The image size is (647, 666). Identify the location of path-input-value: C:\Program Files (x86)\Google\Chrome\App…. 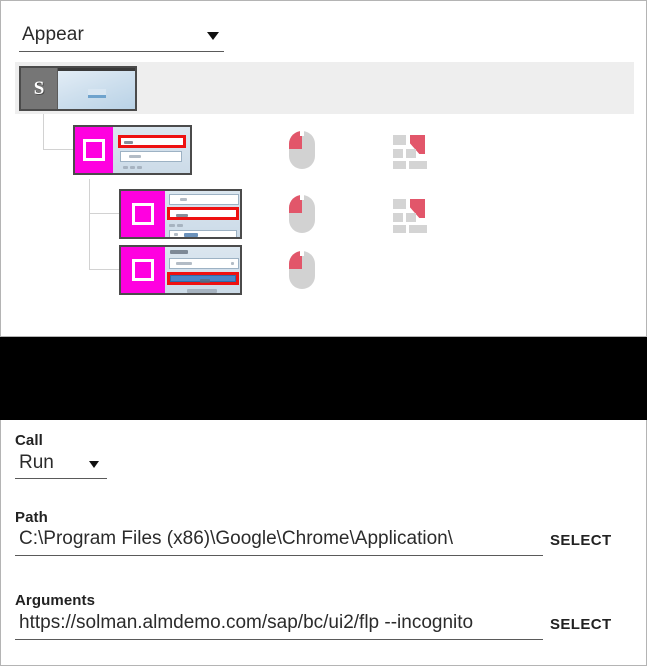
(236, 538).